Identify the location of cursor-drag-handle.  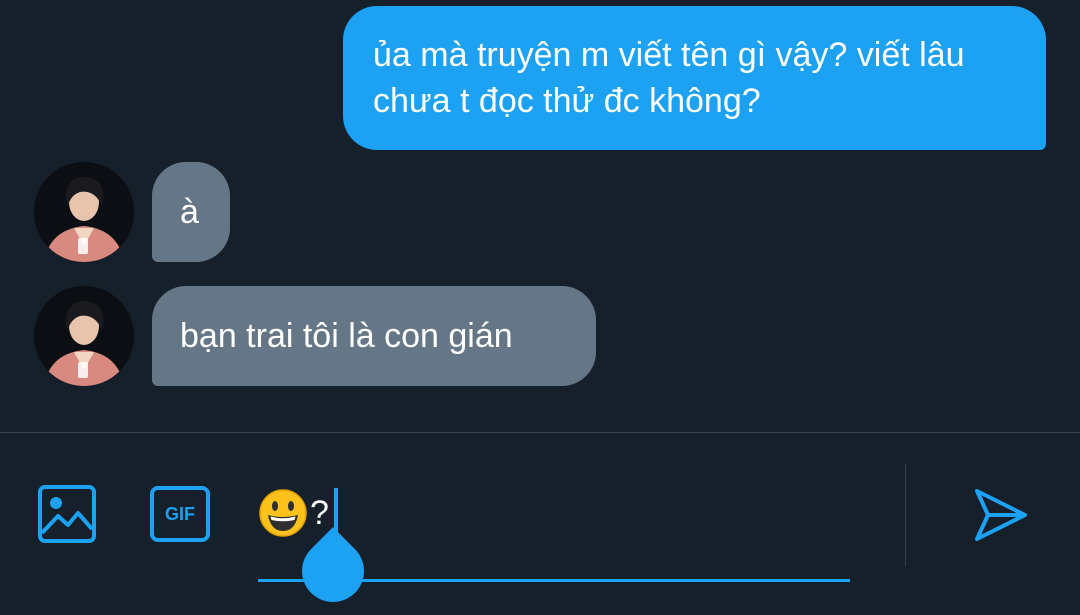
(333, 571).